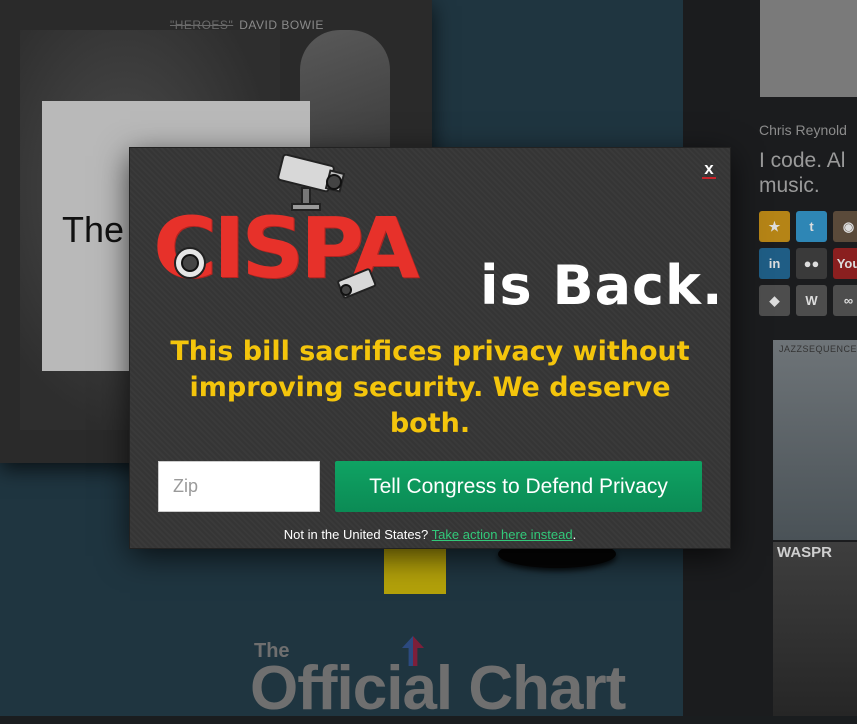 The image size is (857, 724). What do you see at coordinates (774, 300) in the screenshot?
I see `github-icon: ◆` at bounding box center [774, 300].